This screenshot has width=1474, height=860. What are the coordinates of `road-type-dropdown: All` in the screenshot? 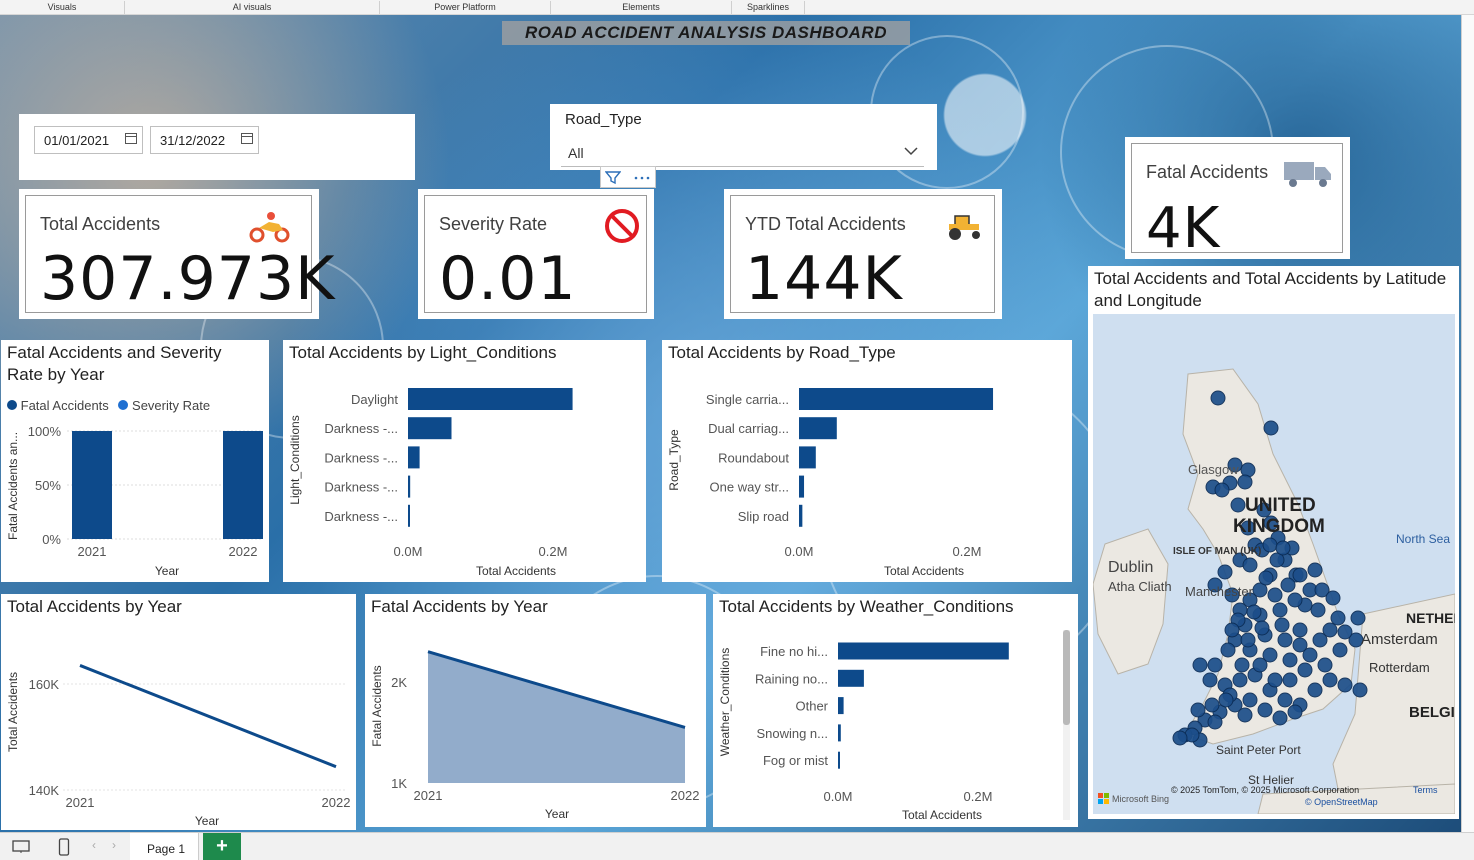 It's located at (742, 152).